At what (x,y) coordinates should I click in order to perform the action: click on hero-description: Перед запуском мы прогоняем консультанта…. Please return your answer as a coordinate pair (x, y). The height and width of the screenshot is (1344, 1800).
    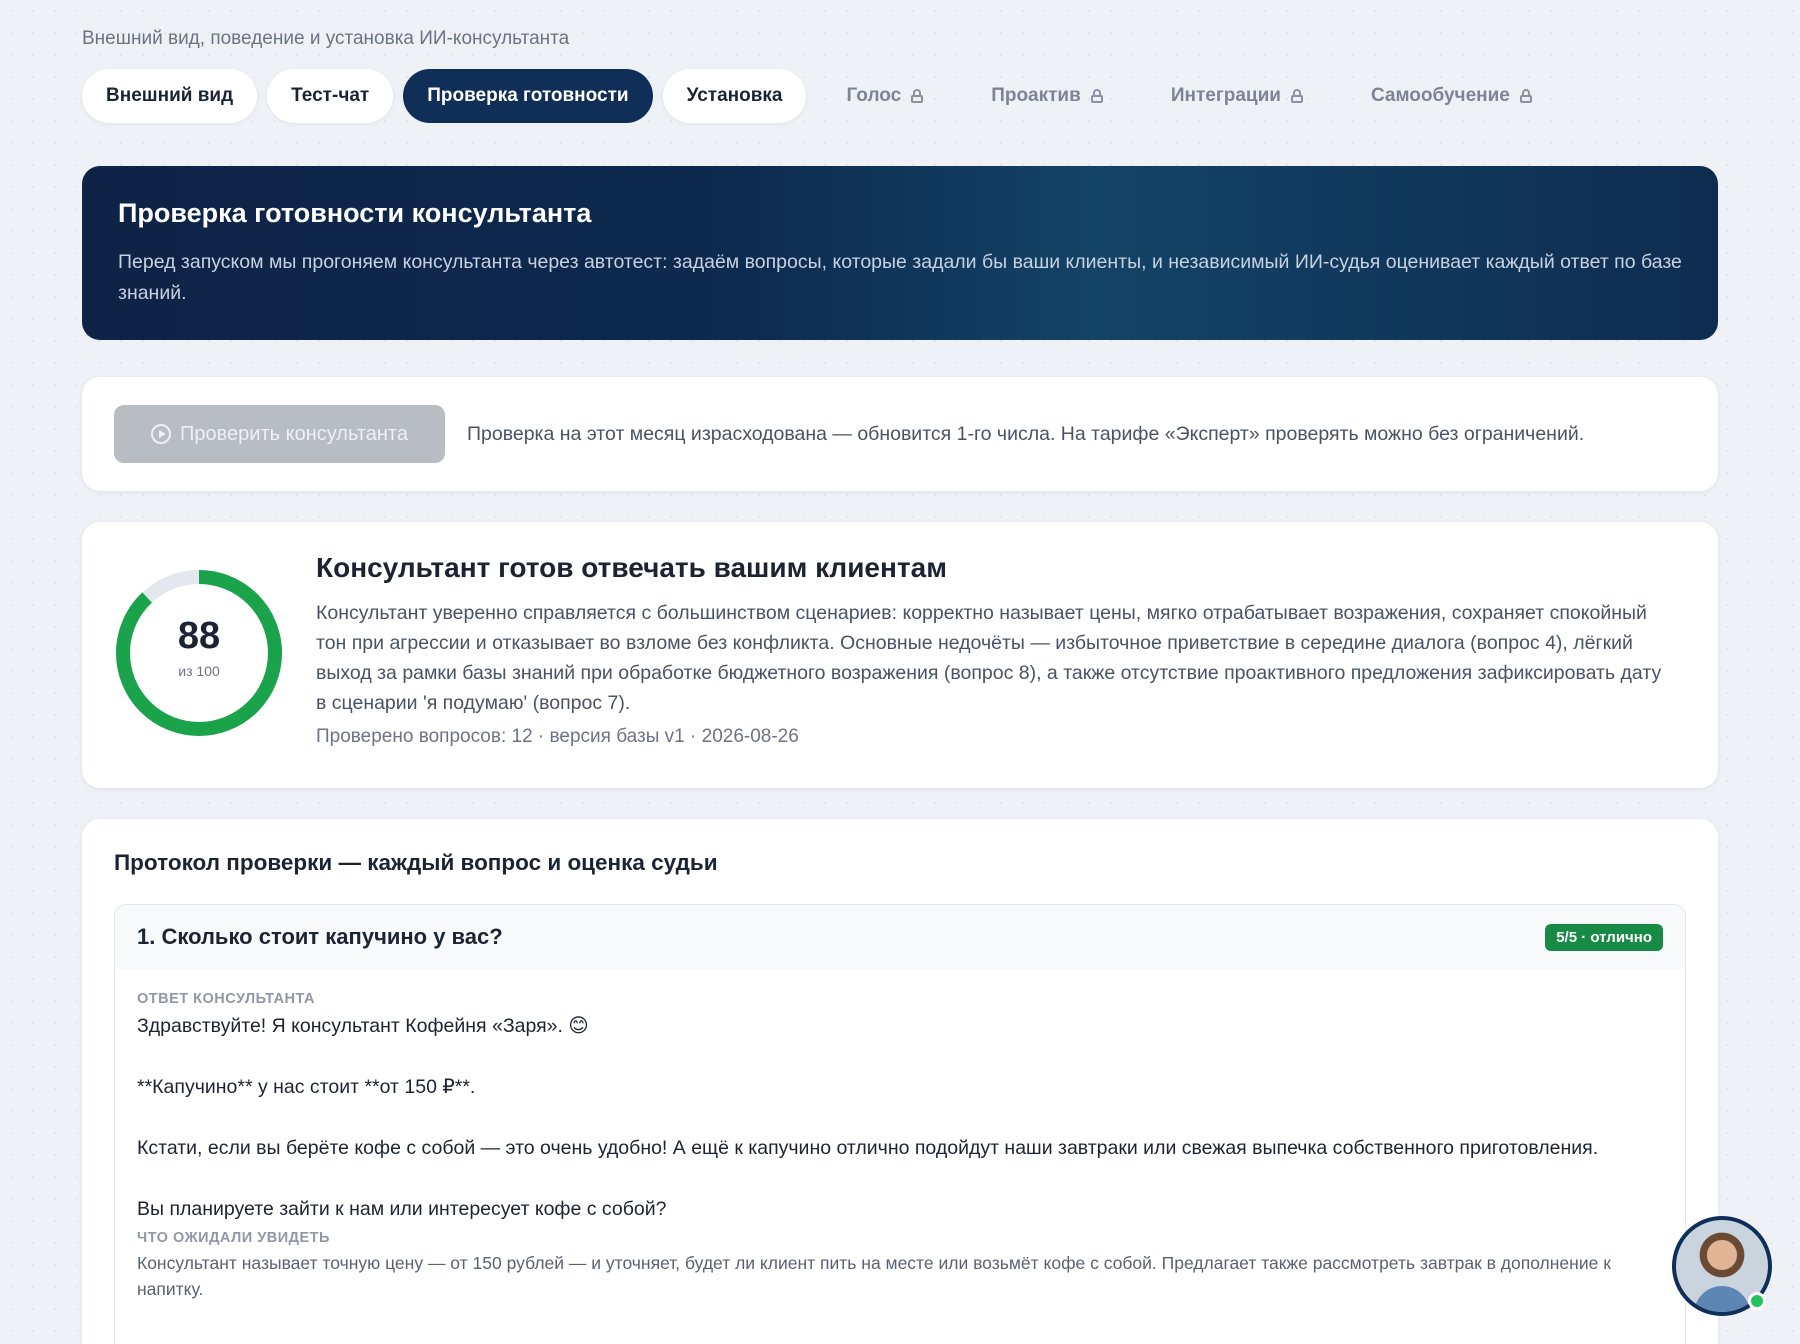
    Looking at the image, I should click on (900, 277).